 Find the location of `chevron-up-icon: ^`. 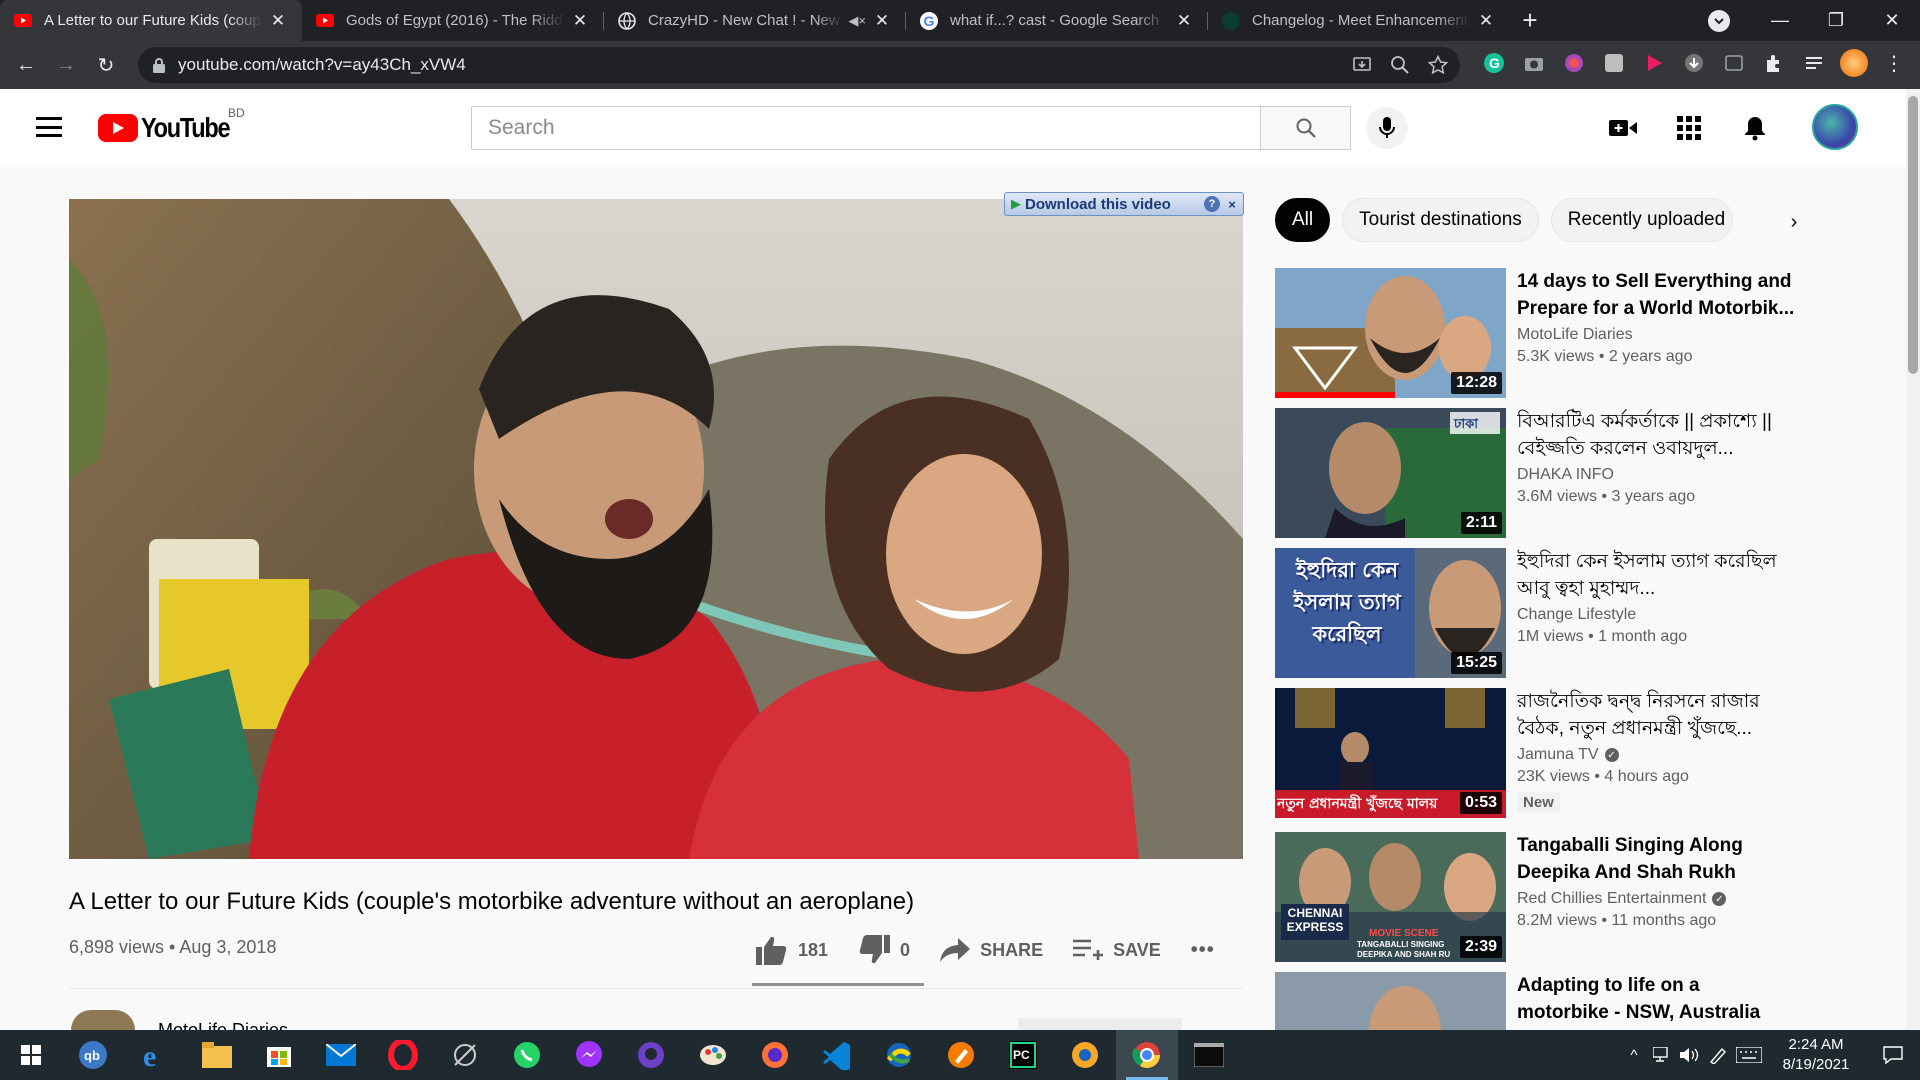

chevron-up-icon: ^ is located at coordinates (1634, 1055).